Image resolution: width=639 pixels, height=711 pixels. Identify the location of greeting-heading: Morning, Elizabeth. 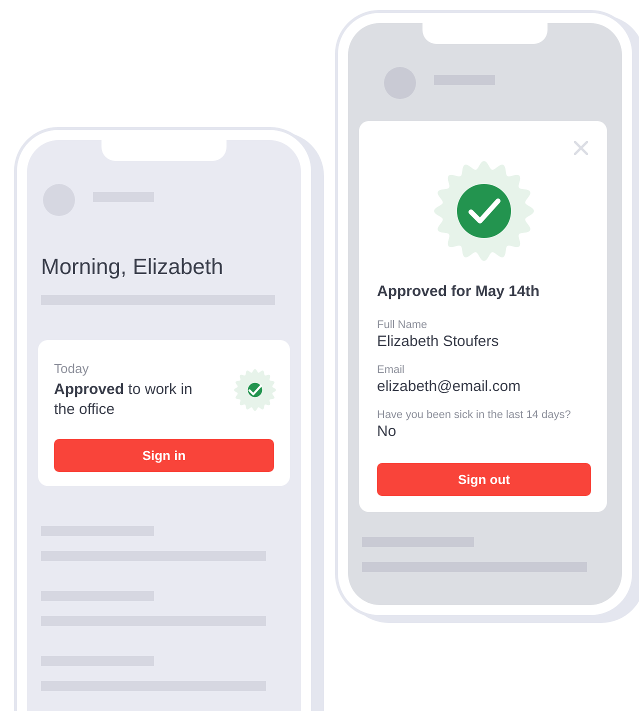
(132, 267).